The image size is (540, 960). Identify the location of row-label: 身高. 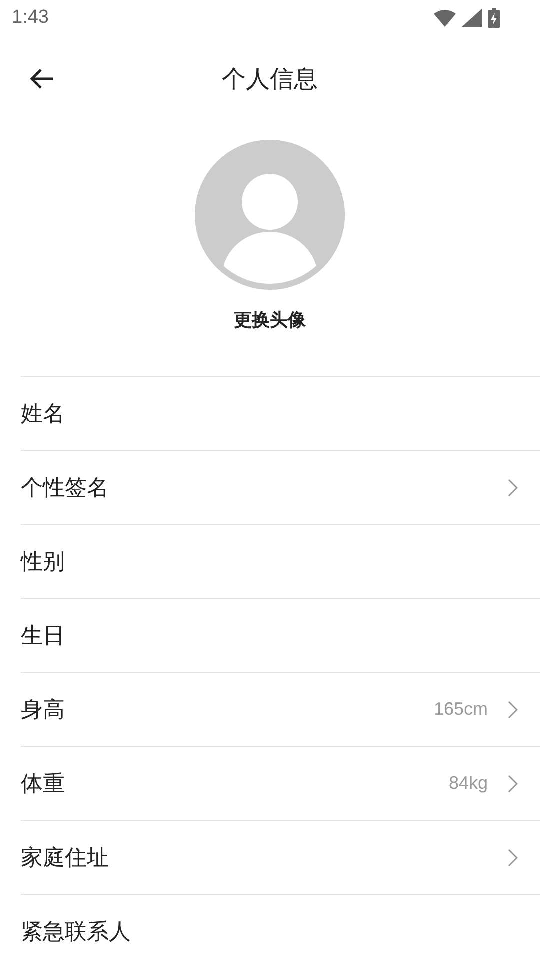
(43, 710).